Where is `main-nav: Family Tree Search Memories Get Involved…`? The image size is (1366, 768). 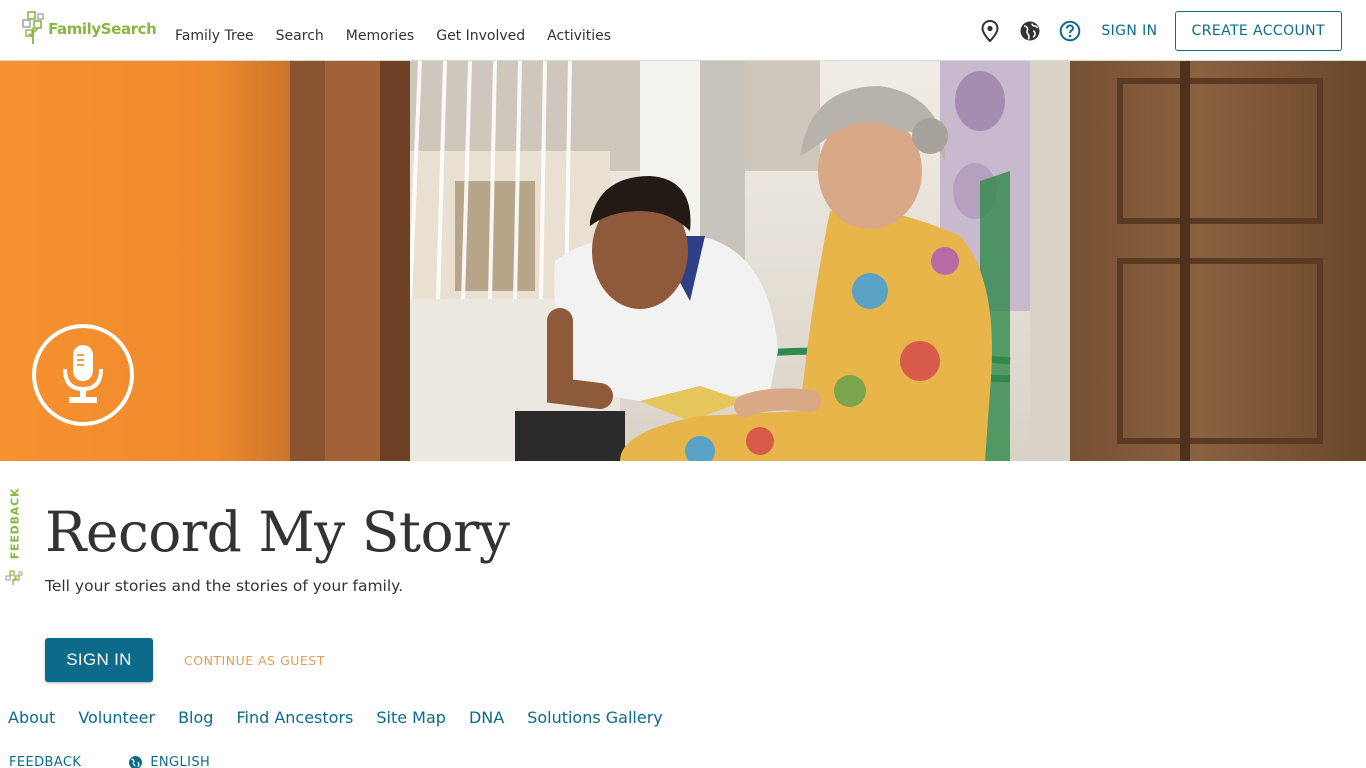
main-nav: Family Tree Search Memories Get Involved… is located at coordinates (404, 30).